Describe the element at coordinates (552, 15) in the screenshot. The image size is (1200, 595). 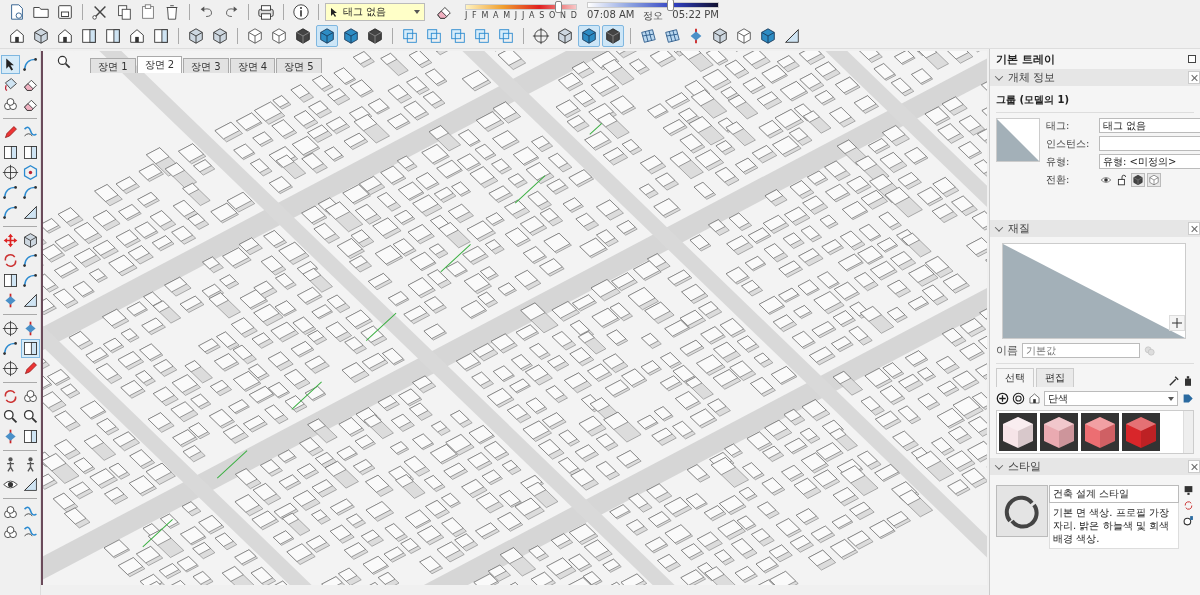
I see `month-label: O` at that location.